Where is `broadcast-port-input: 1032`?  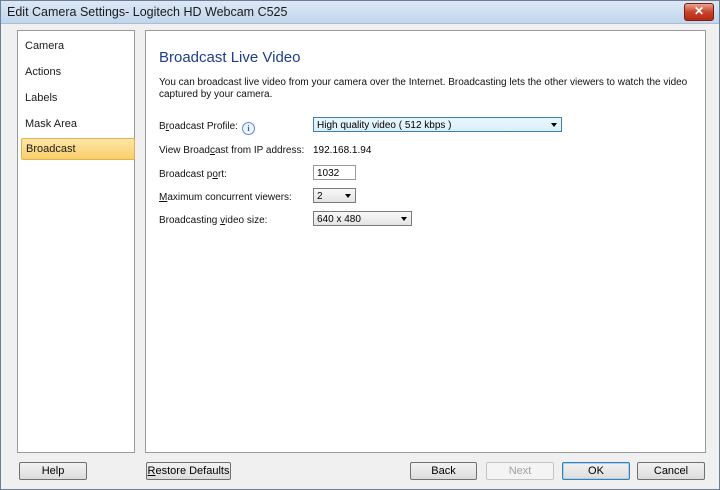
broadcast-port-input: 1032 is located at coordinates (334, 172).